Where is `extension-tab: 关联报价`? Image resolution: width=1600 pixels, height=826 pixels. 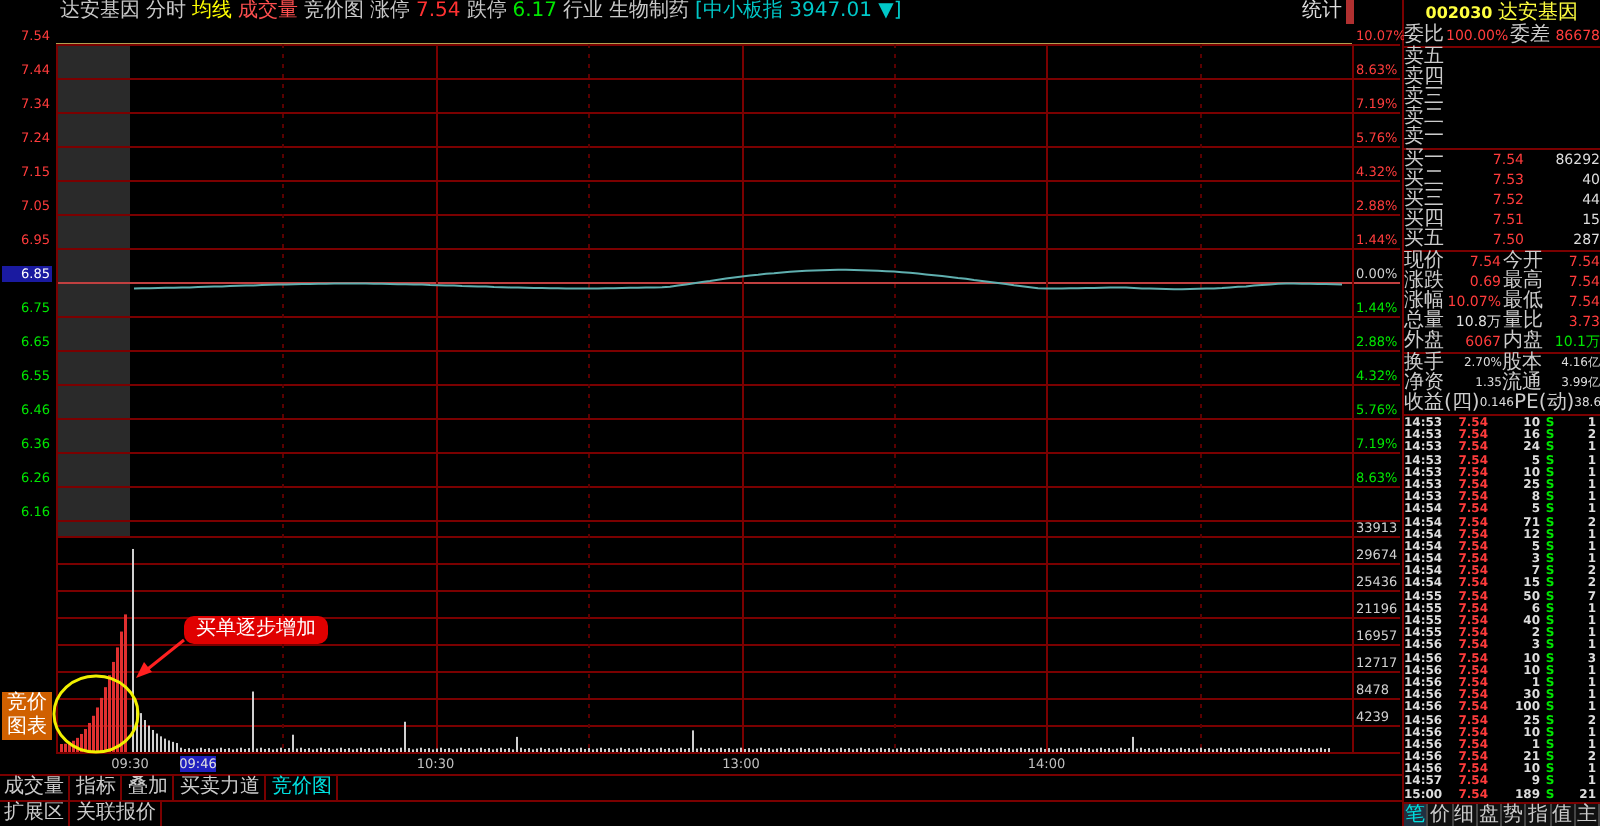 extension-tab: 关联报价 is located at coordinates (117, 814).